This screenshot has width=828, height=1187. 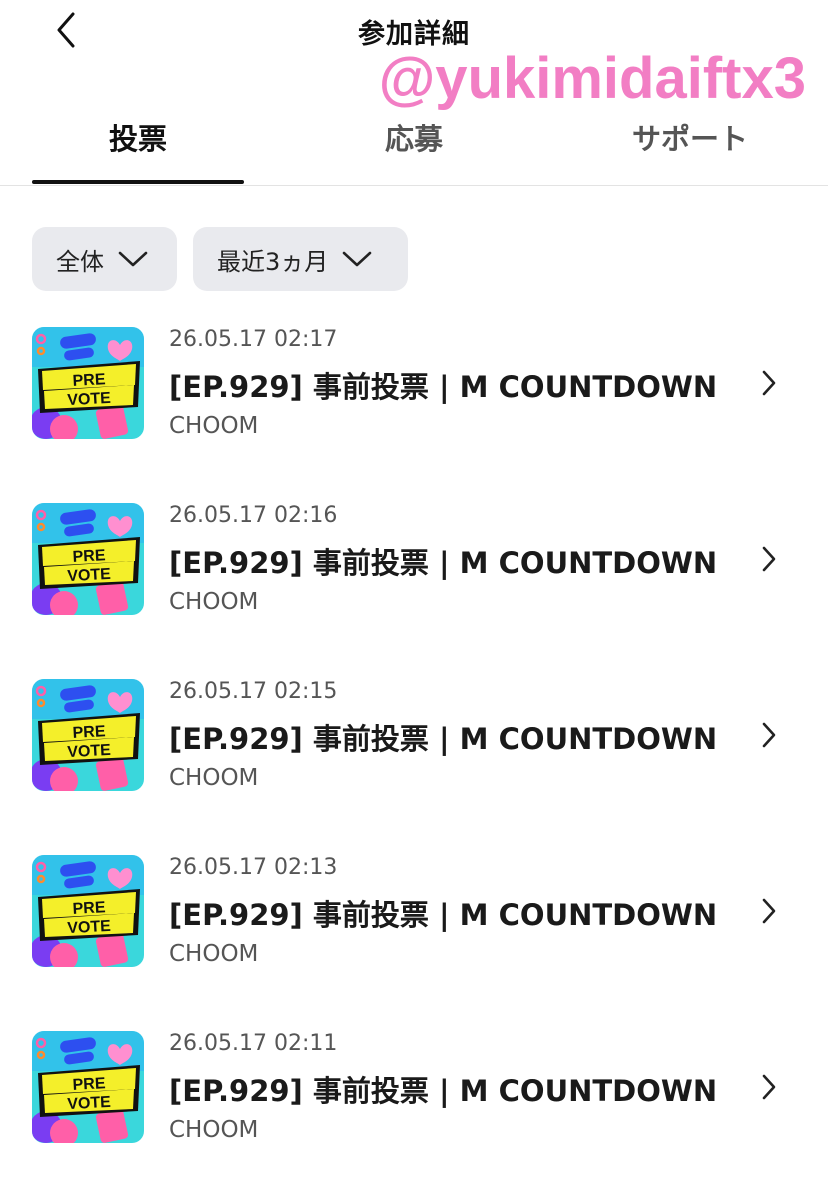 I want to click on active-tab-indicator, so click(x=138, y=182).